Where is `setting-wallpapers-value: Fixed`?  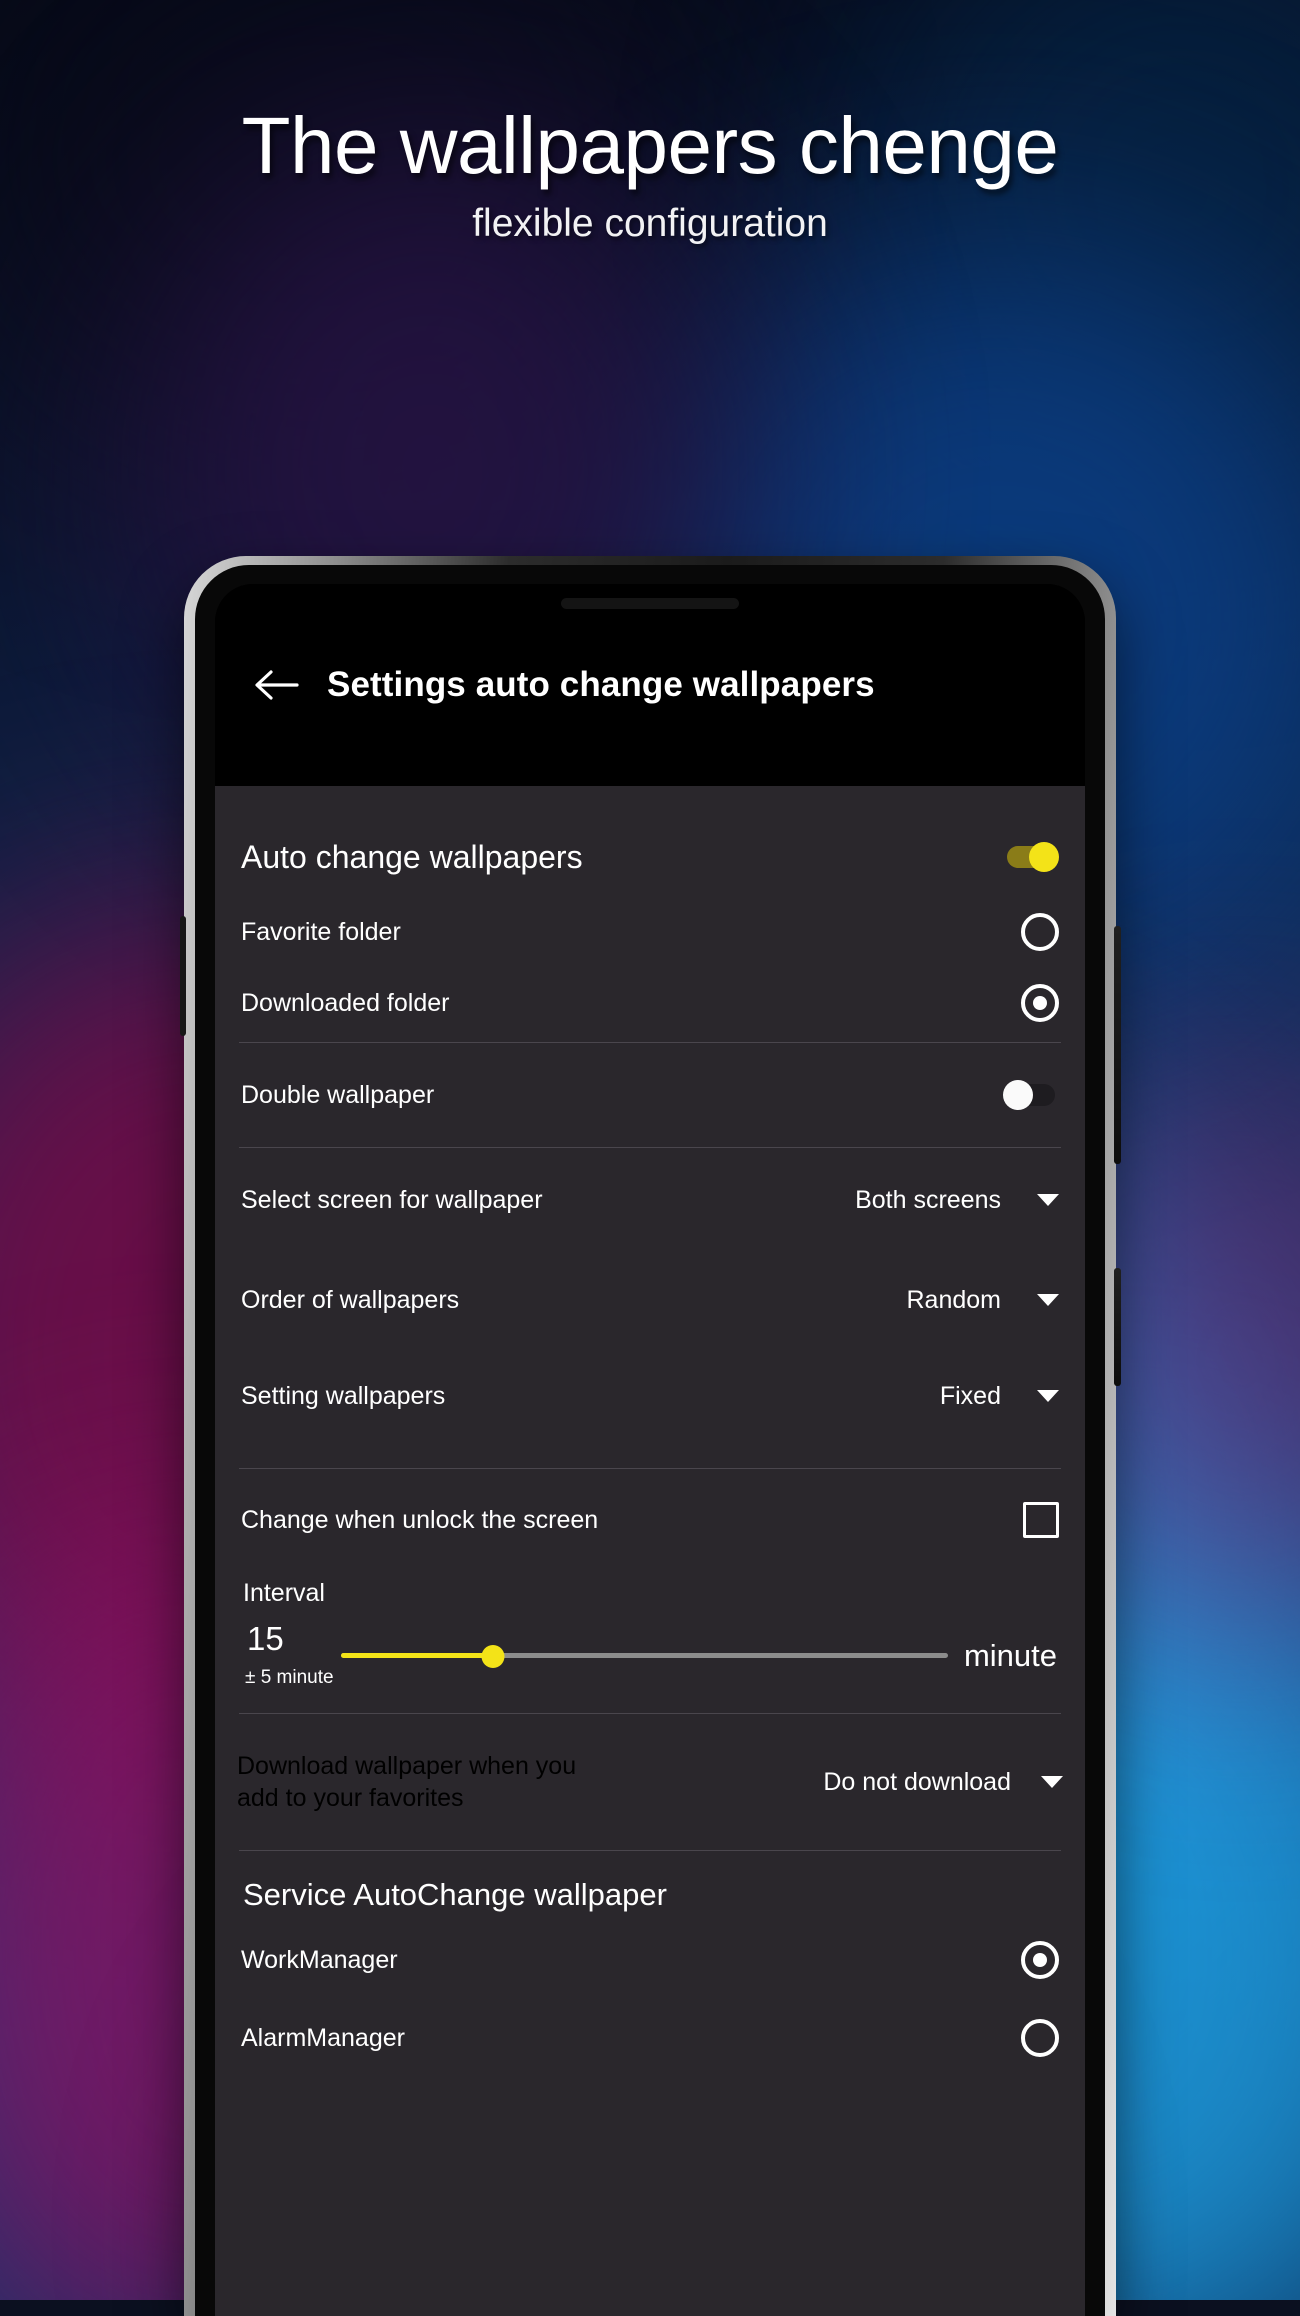
setting-wallpapers-value: Fixed is located at coordinates (970, 1395).